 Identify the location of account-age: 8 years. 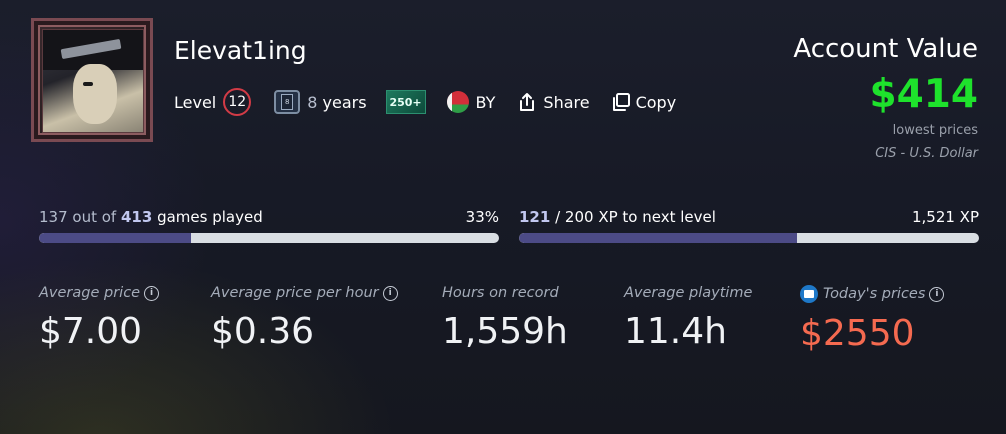
(336, 102).